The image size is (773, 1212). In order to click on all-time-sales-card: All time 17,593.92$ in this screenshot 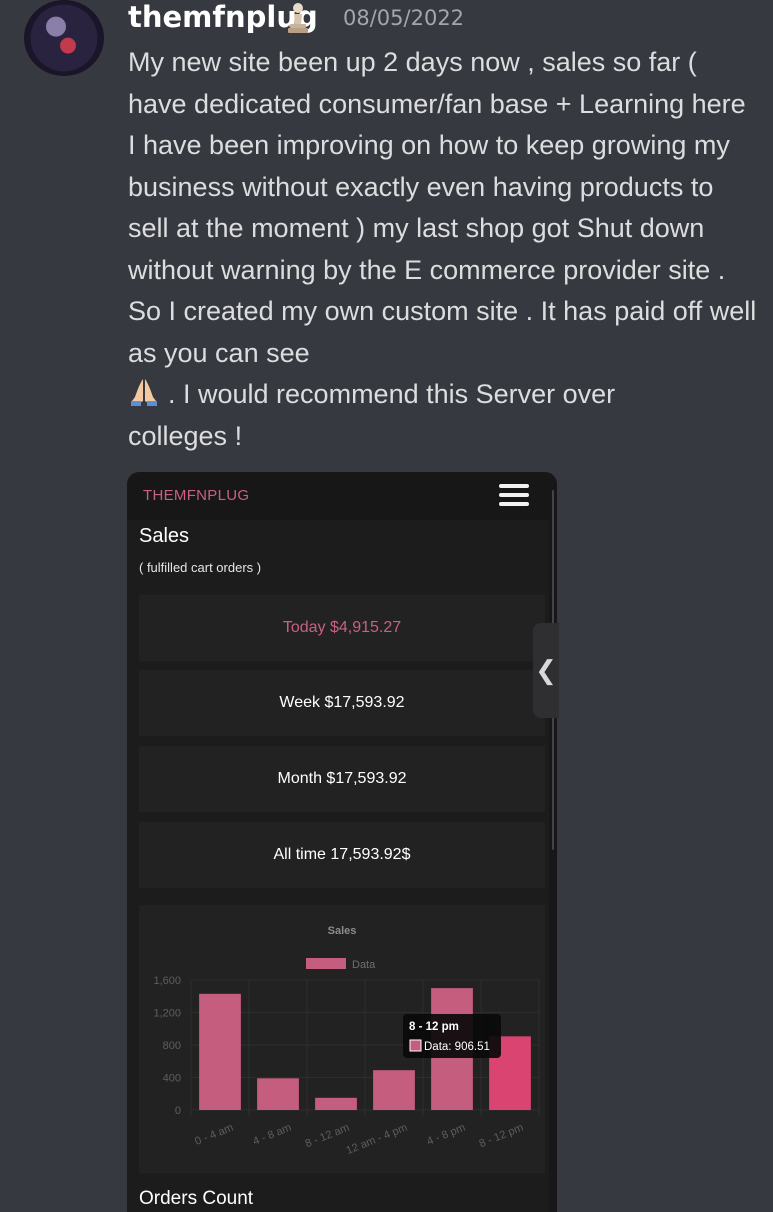, I will do `click(342, 855)`.